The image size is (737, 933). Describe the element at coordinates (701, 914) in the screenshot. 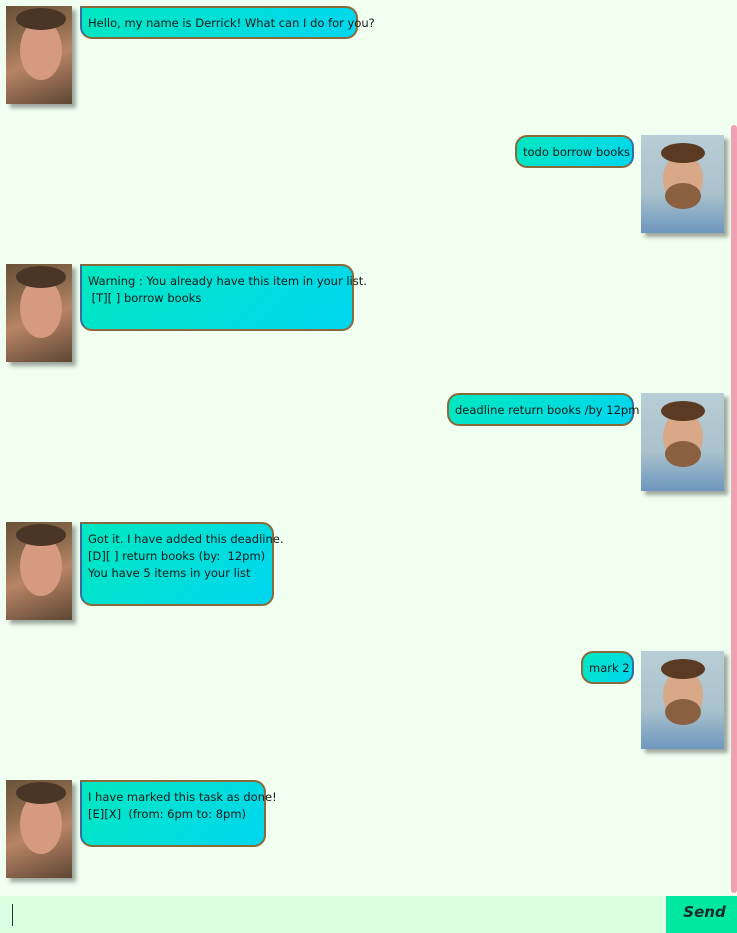

I see `send-button: Send` at that location.